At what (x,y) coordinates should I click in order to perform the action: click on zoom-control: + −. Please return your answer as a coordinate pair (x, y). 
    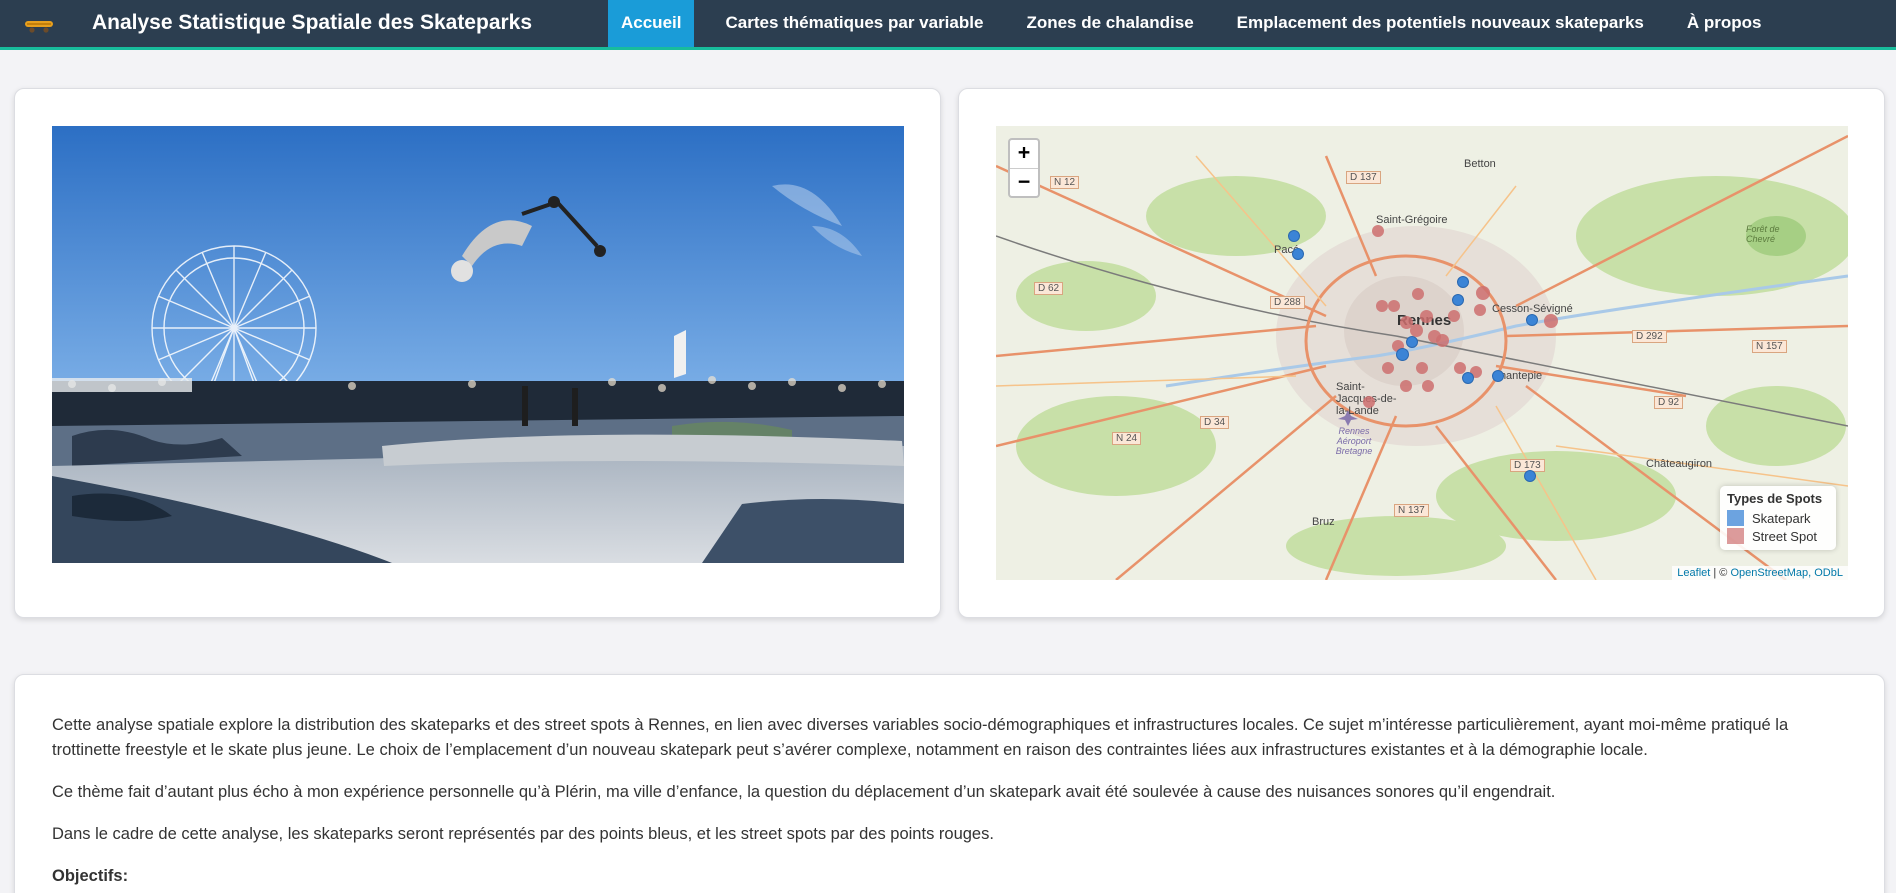
    Looking at the image, I should click on (1024, 168).